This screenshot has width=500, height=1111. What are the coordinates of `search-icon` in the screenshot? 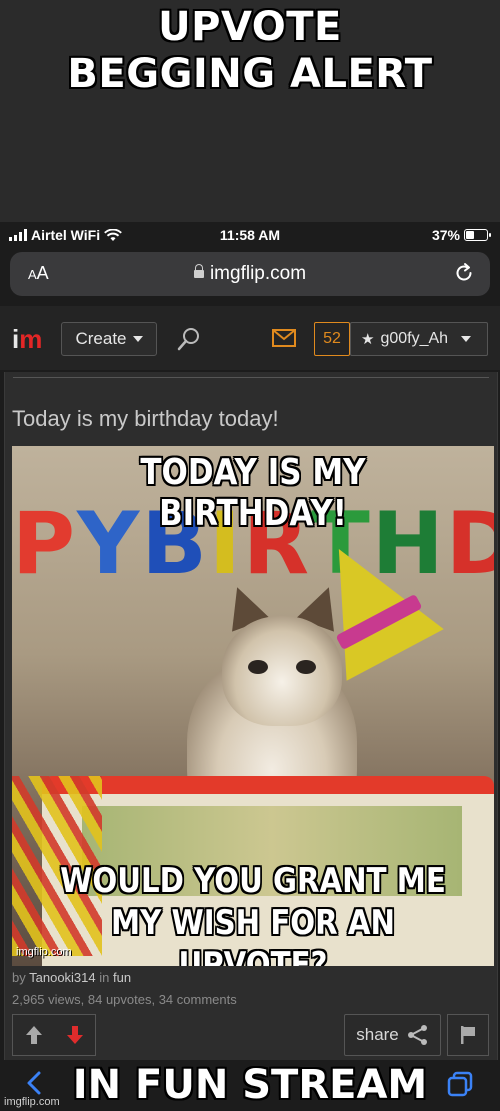 It's located at (189, 339).